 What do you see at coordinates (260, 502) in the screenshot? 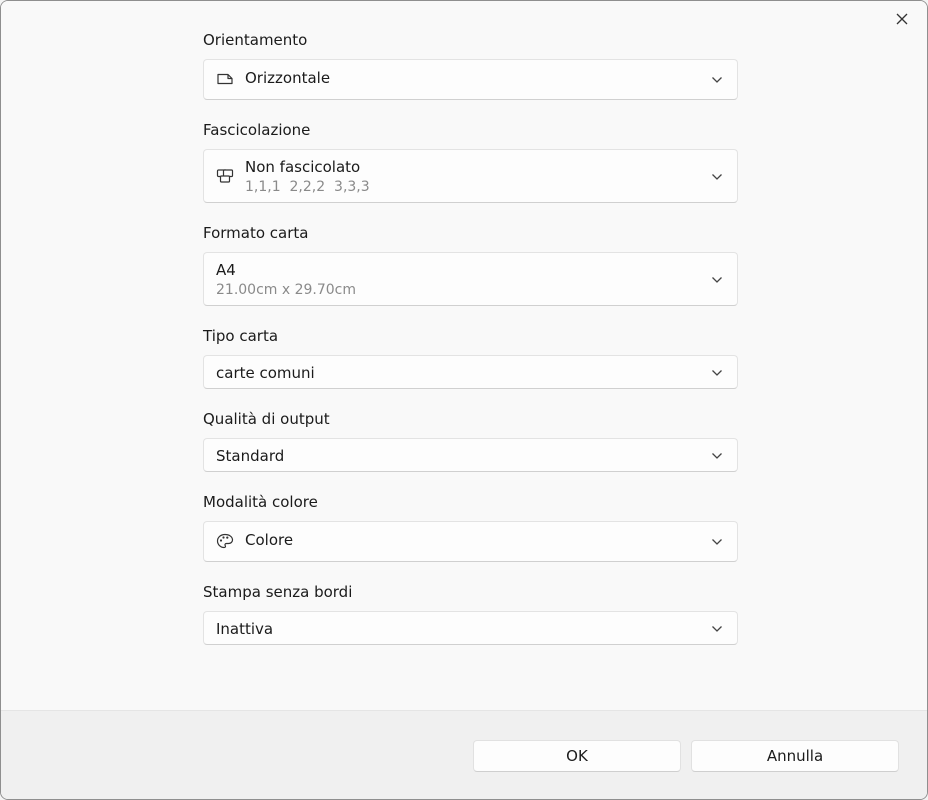
I see `color-mode-label: Modalità colore` at bounding box center [260, 502].